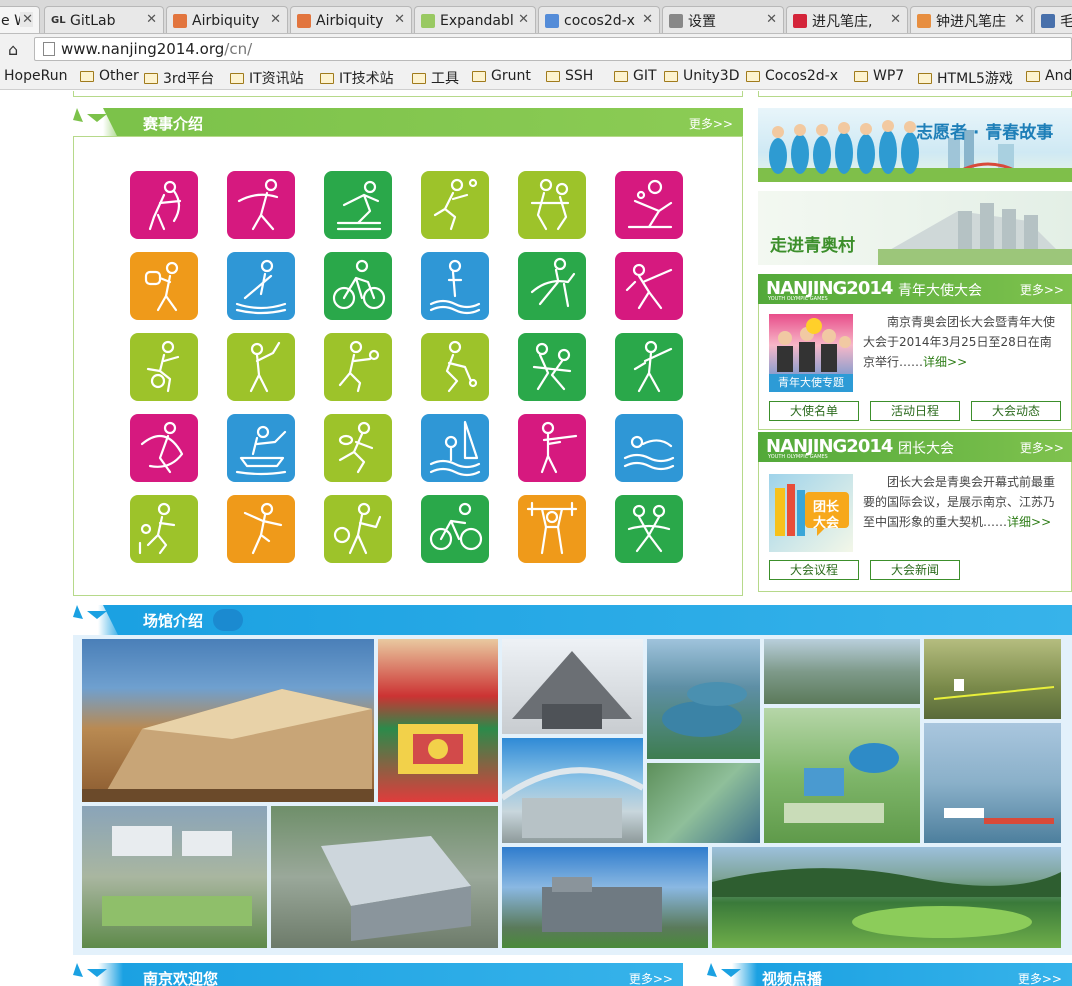 Image resolution: width=1072 pixels, height=986 pixels. I want to click on weightlifting-icon, so click(552, 529).